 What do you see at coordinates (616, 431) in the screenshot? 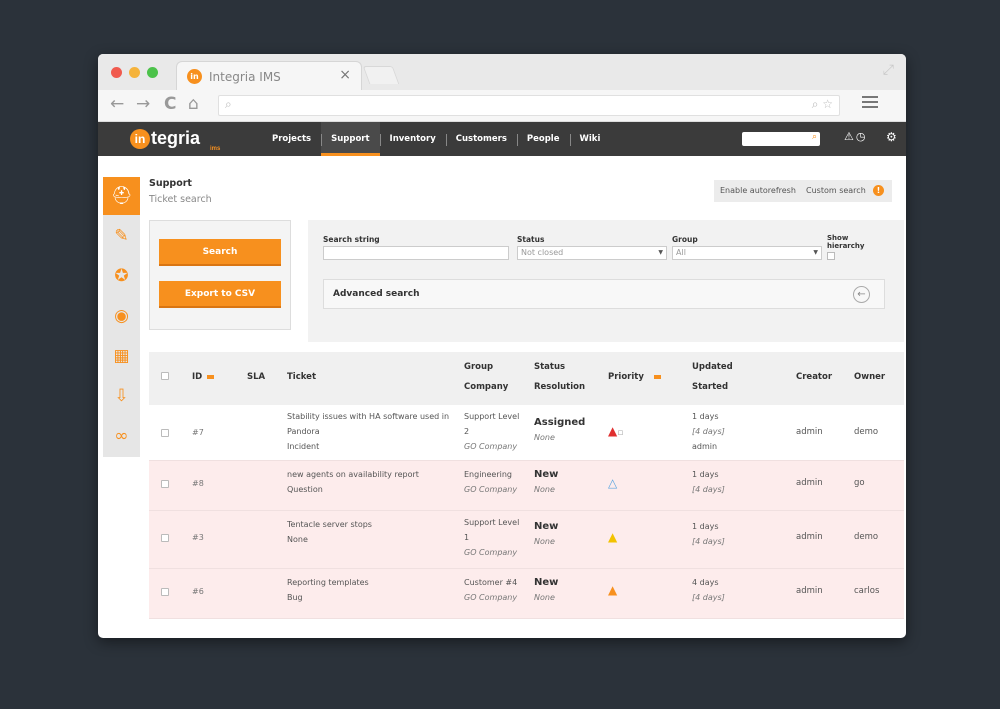
I see `priority-warning-icon: ▲▫` at bounding box center [616, 431].